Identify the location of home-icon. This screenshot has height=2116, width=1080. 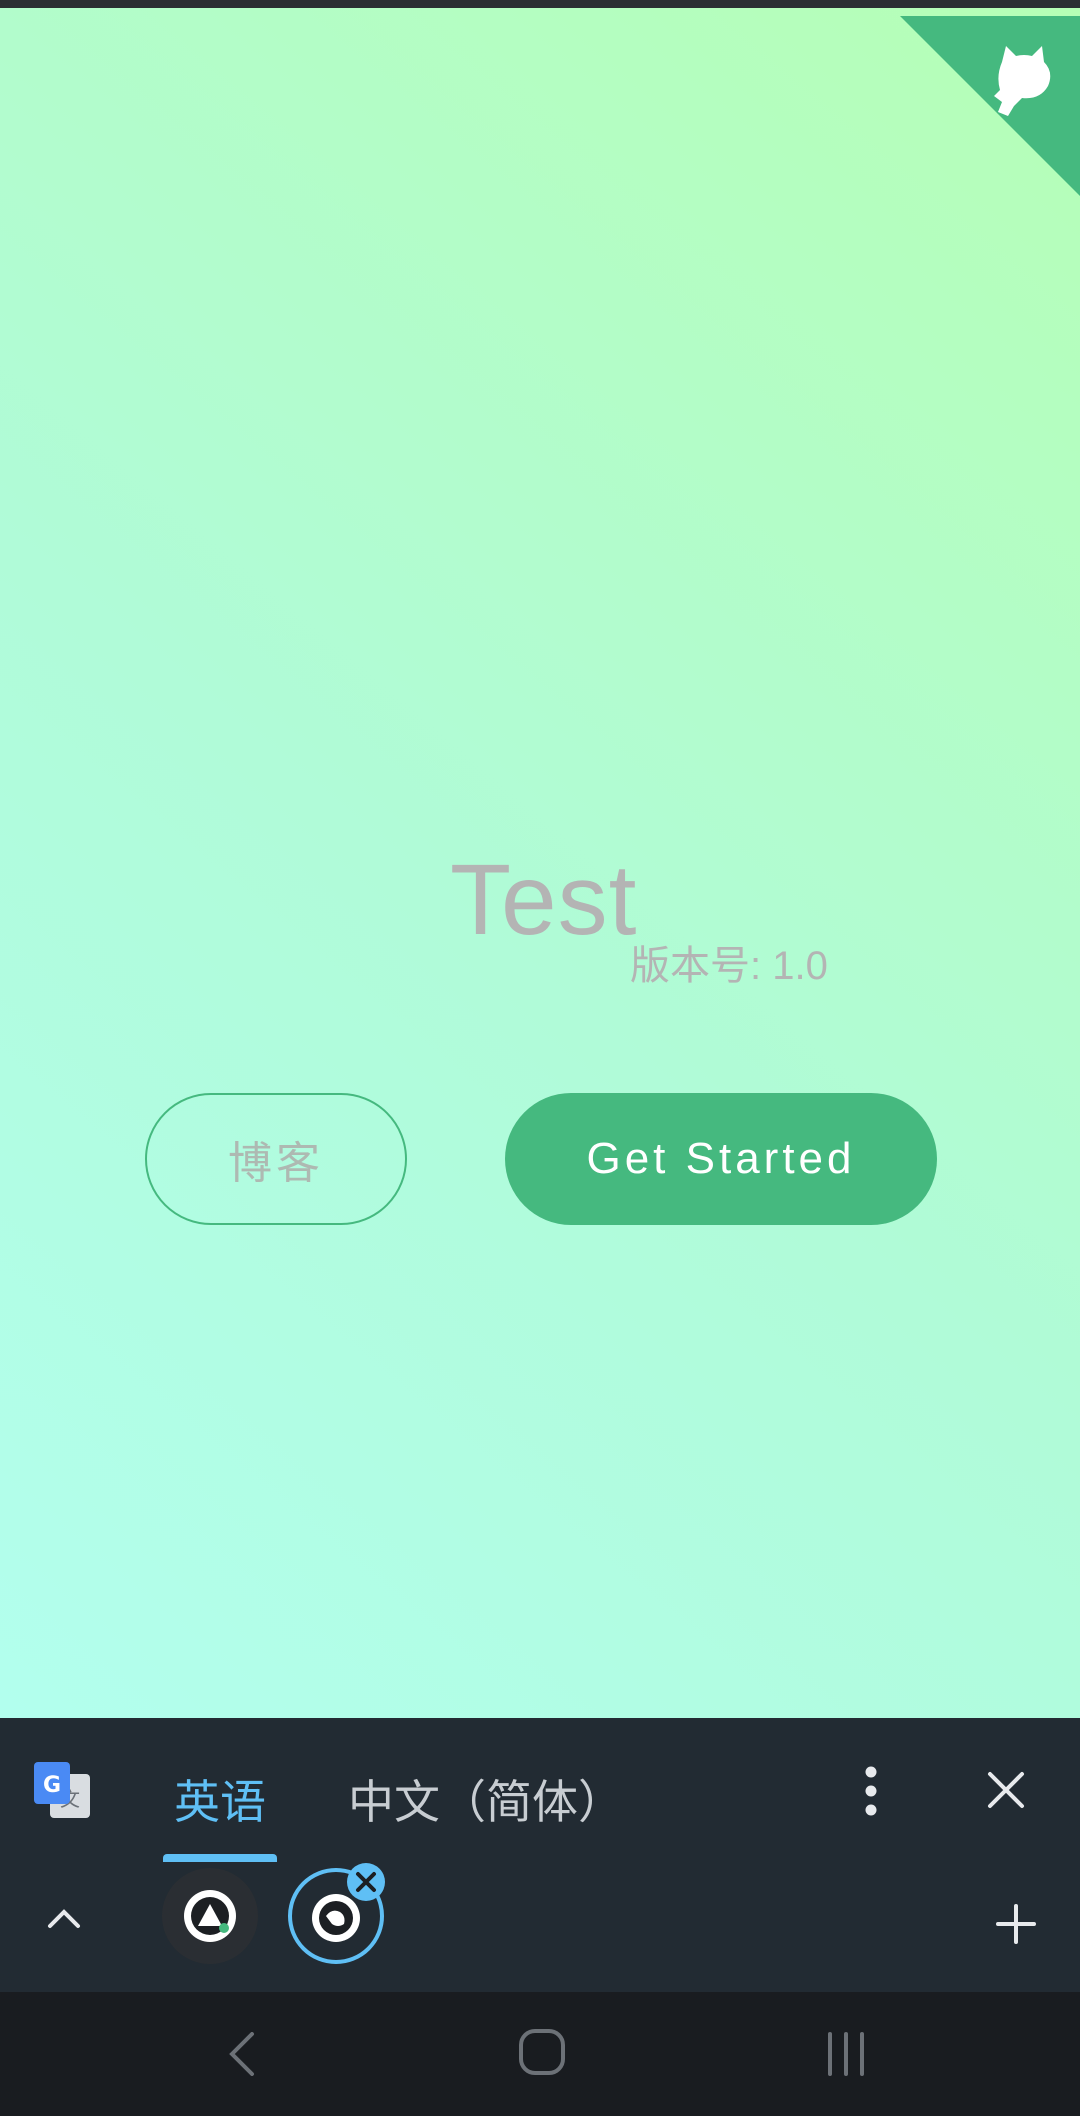
(542, 2052).